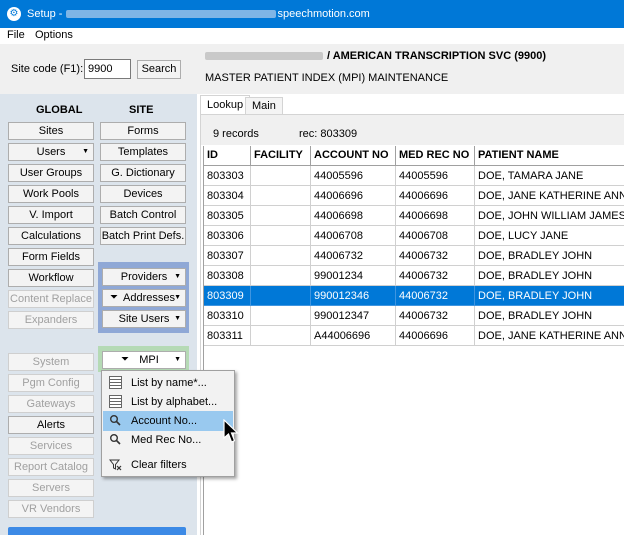 This screenshot has width=624, height=535. Describe the element at coordinates (227, 276) in the screenshot. I see `cell-id: 803308` at that location.